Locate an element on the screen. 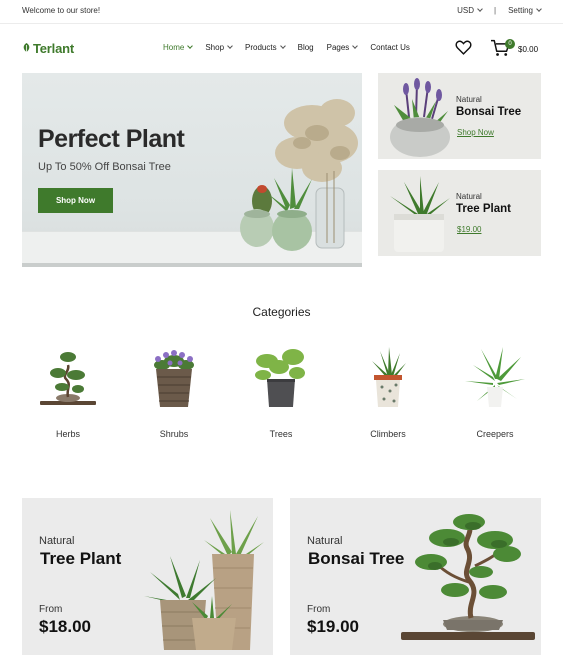 The width and height of the screenshot is (563, 671). cart-total: $0.00 is located at coordinates (528, 49).